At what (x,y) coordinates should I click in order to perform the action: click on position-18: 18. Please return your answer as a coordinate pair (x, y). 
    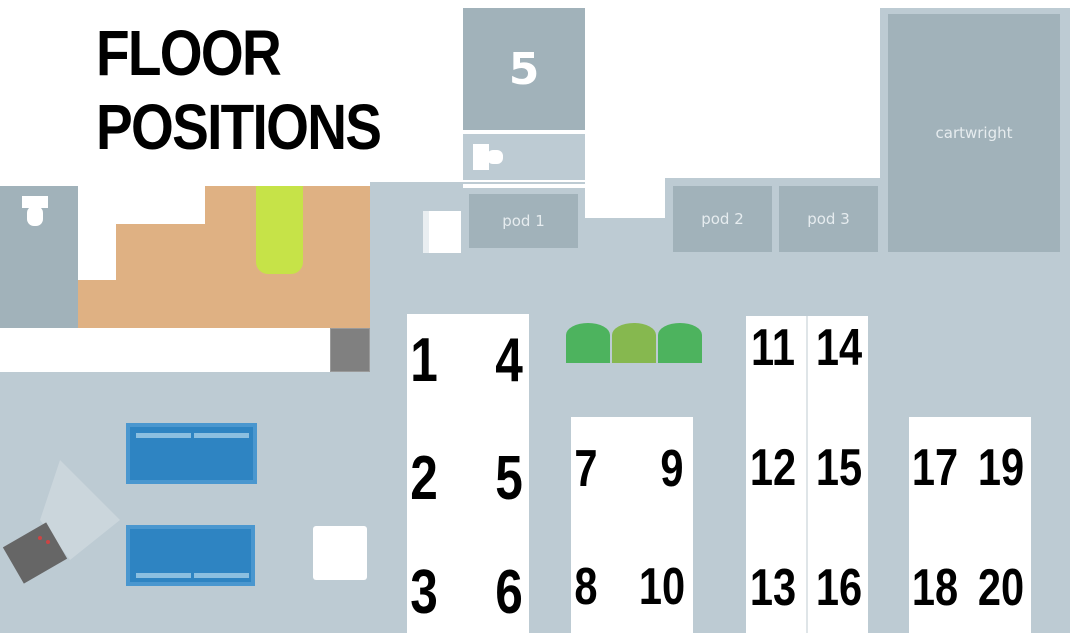
    Looking at the image, I should click on (935, 588).